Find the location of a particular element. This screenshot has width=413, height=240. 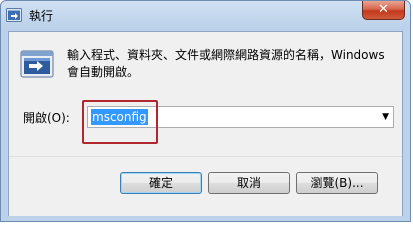

open-input-value: msconfig is located at coordinates (119, 117).